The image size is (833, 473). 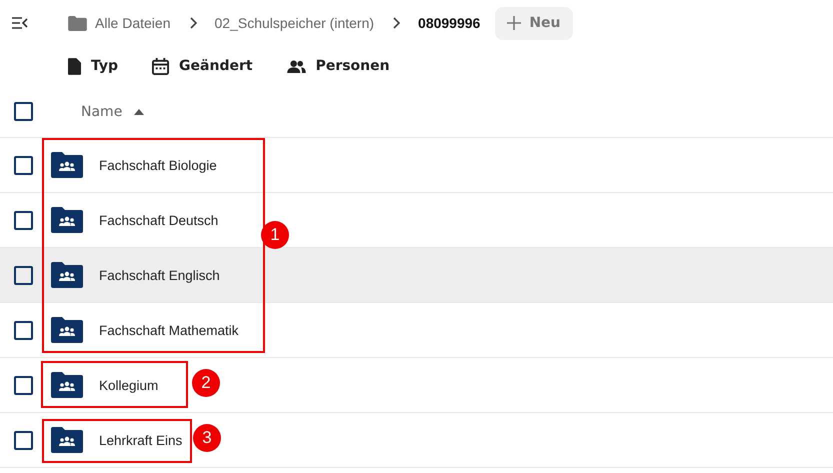 I want to click on file-icon, so click(x=74, y=66).